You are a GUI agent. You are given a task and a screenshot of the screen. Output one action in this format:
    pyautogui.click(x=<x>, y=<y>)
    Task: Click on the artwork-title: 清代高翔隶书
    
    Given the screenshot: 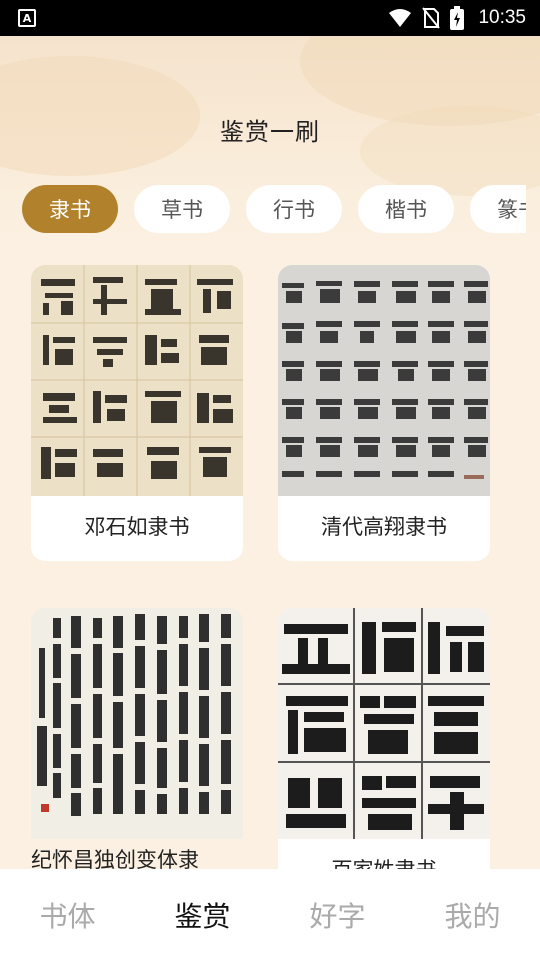 What is the action you would take?
    pyautogui.click(x=384, y=527)
    